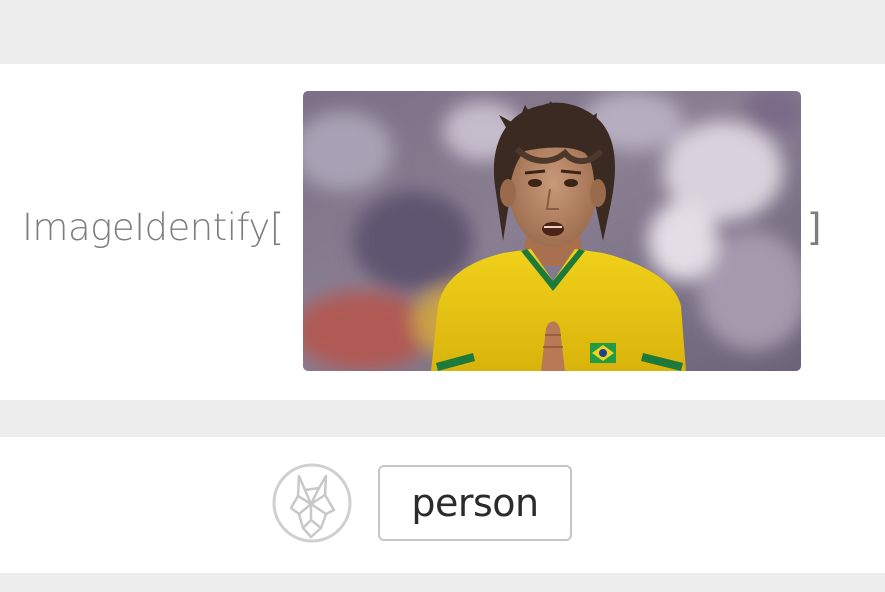 The height and width of the screenshot is (592, 885). Describe the element at coordinates (312, 503) in the screenshot. I see `wolf-logo-icon` at that location.